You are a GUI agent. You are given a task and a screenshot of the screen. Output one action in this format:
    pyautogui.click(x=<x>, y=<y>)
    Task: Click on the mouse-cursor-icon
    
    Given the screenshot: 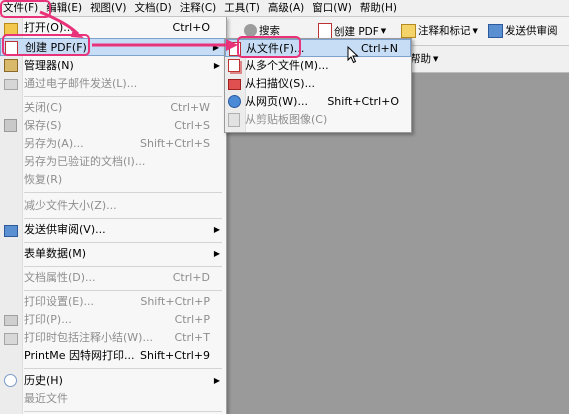 What is the action you would take?
    pyautogui.click(x=353, y=55)
    